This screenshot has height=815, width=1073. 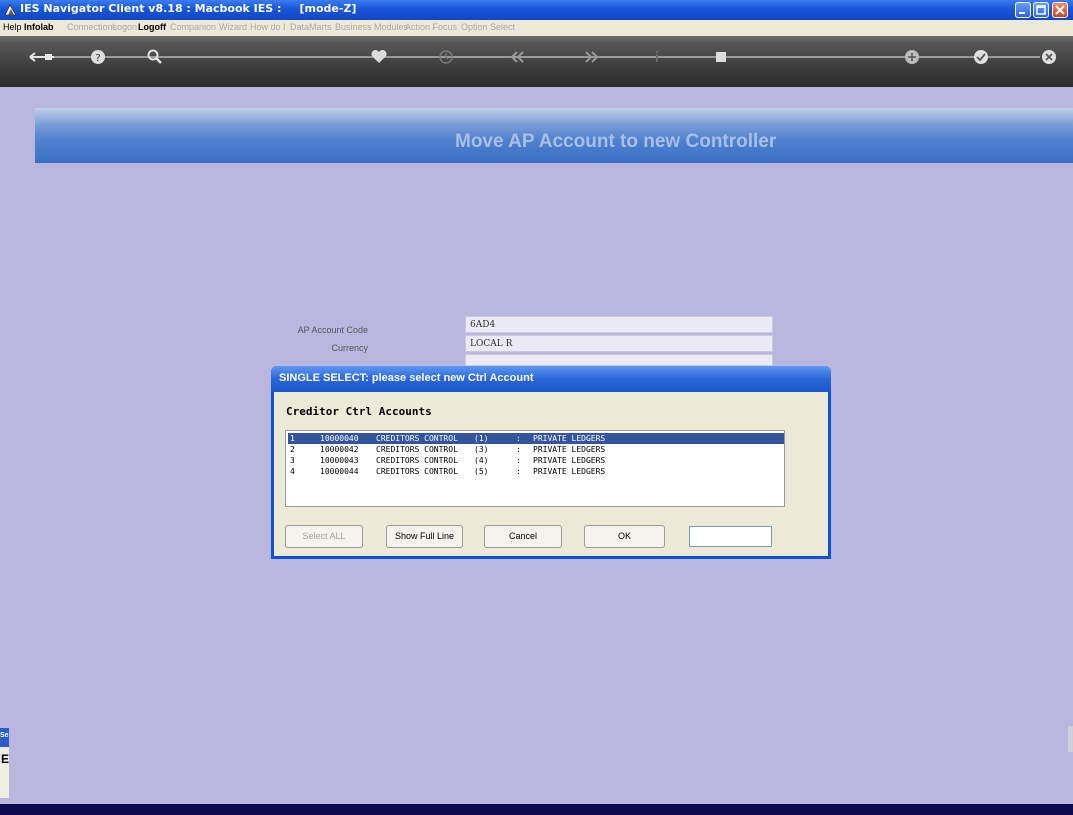 I want to click on toolbar: ?, so click(x=536, y=65).